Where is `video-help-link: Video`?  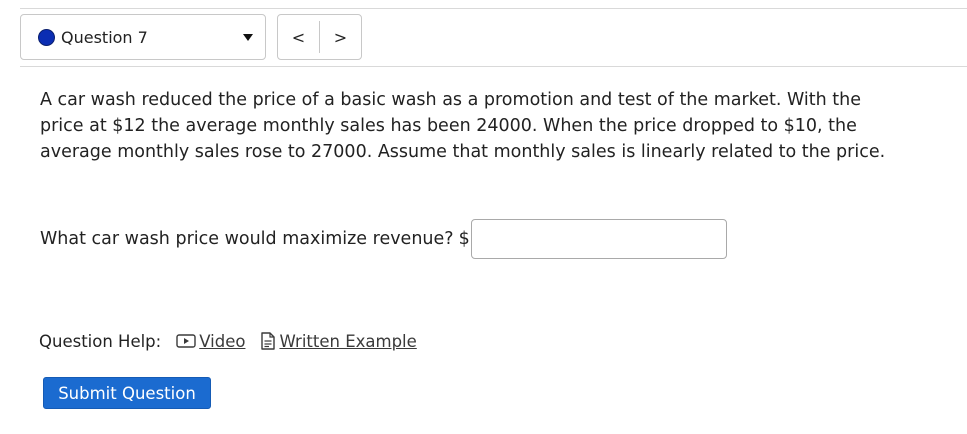 video-help-link: Video is located at coordinates (210, 341).